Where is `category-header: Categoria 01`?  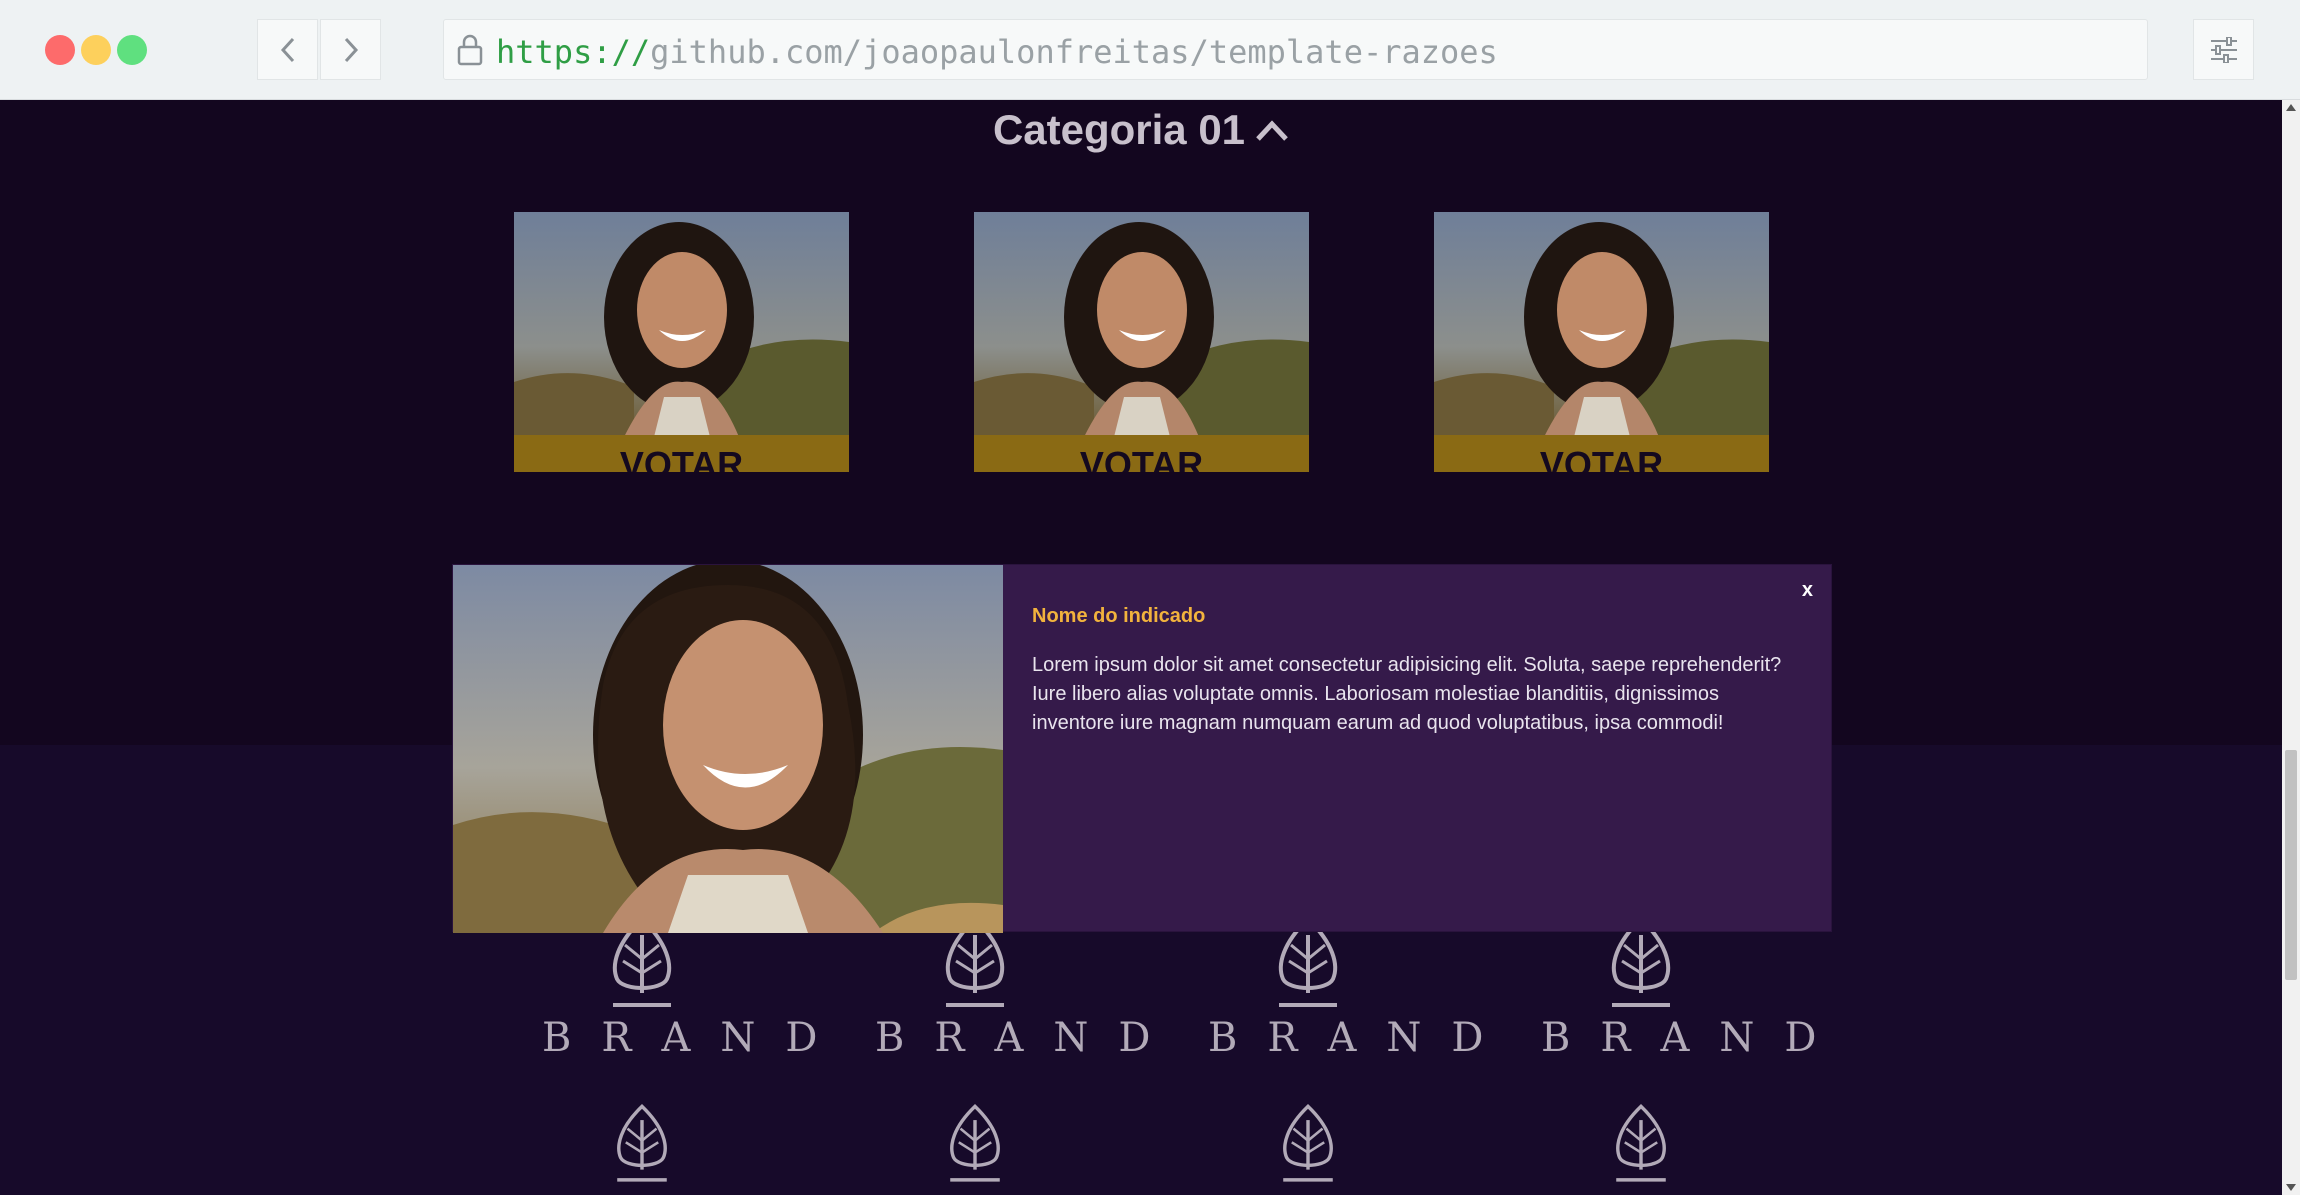
category-header: Categoria 01 is located at coordinates (1141, 130).